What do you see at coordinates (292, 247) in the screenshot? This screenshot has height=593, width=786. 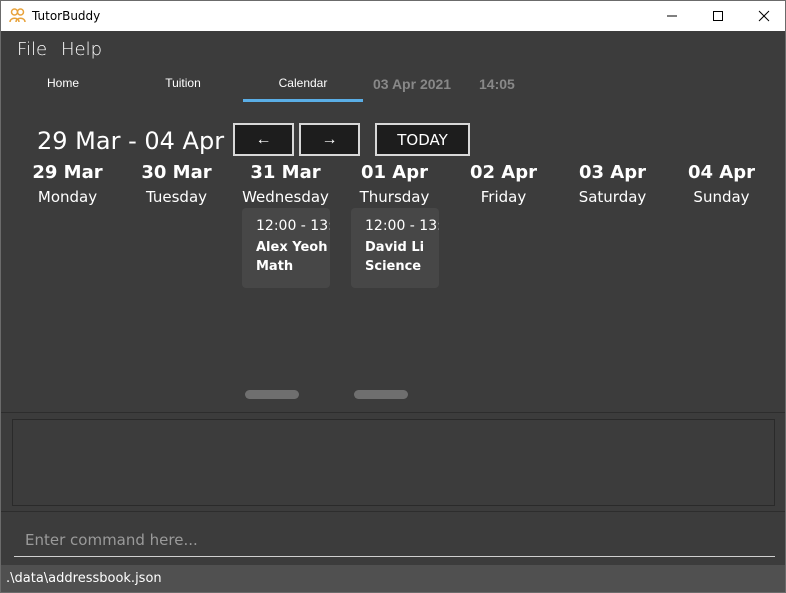 I see `lesson-student: Alex Yeoh` at bounding box center [292, 247].